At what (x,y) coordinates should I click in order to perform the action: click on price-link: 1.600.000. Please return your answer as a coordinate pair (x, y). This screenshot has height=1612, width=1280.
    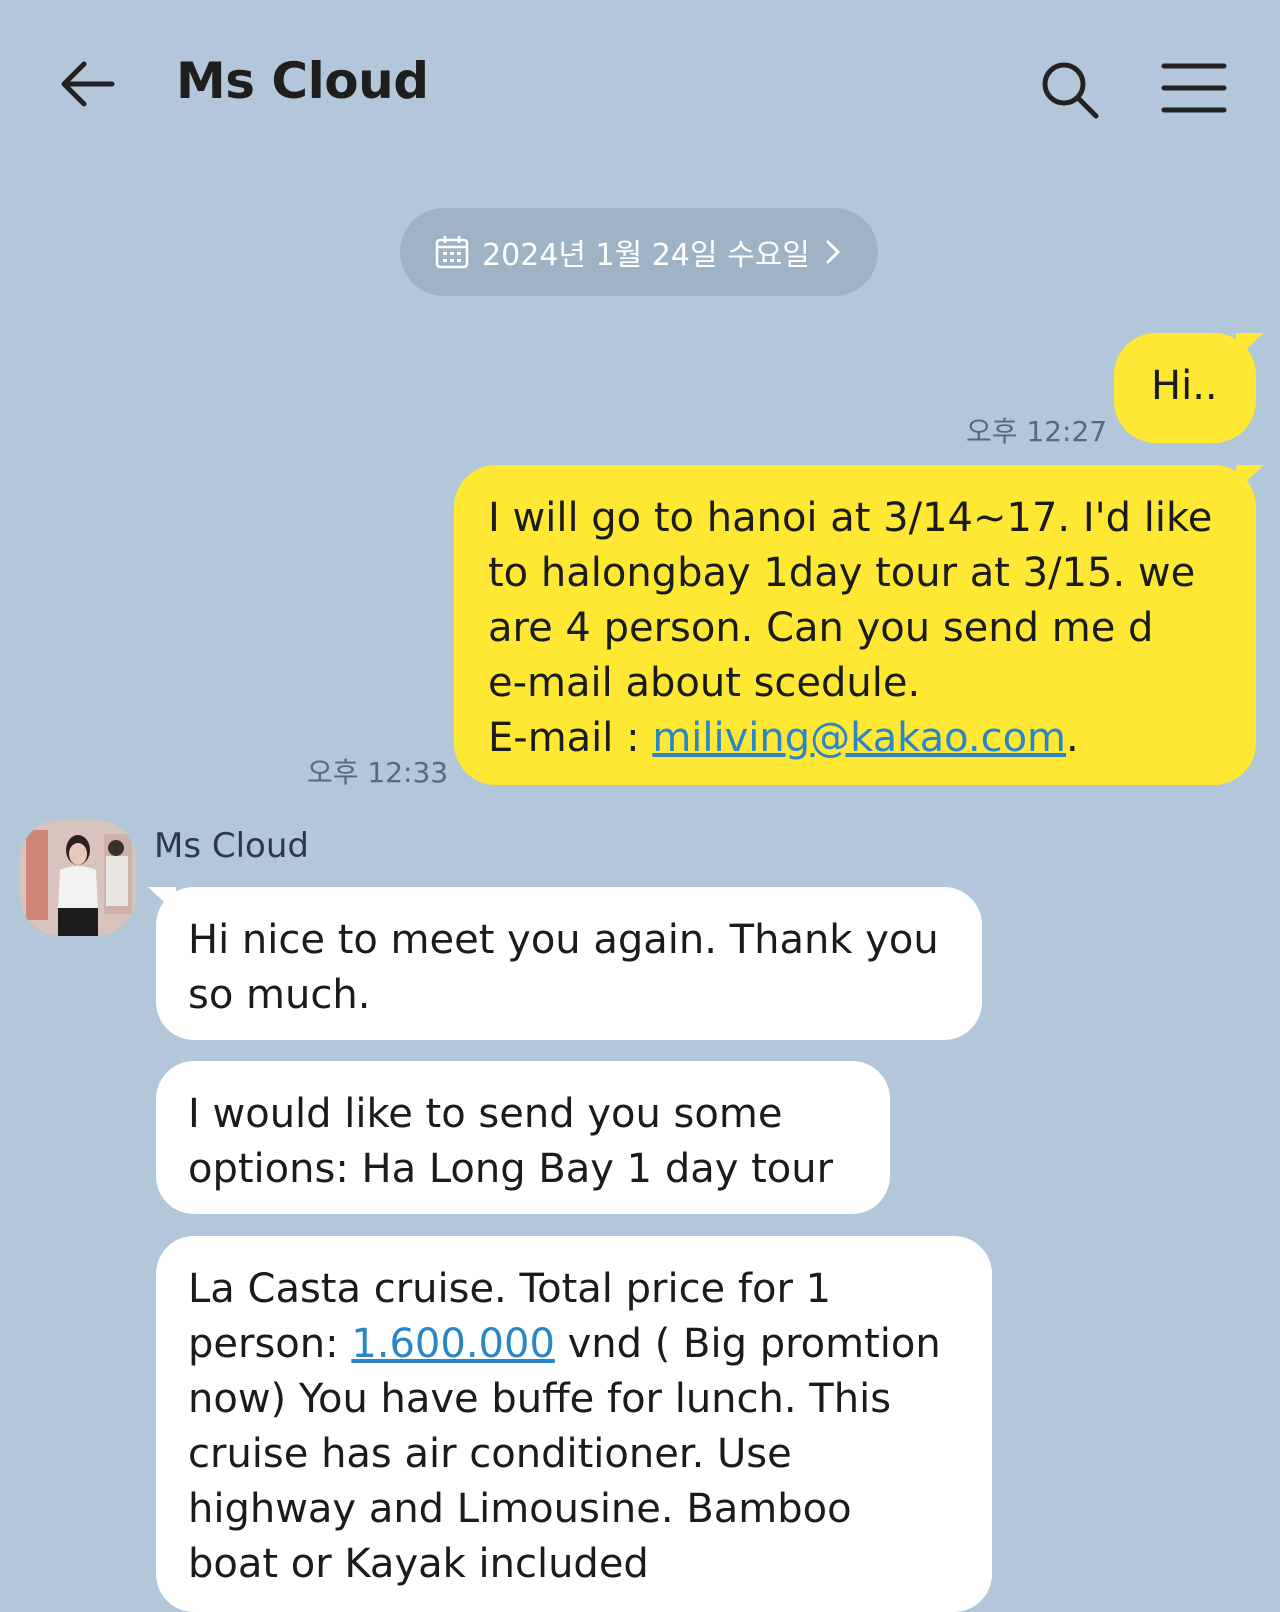
    Looking at the image, I should click on (453, 1344).